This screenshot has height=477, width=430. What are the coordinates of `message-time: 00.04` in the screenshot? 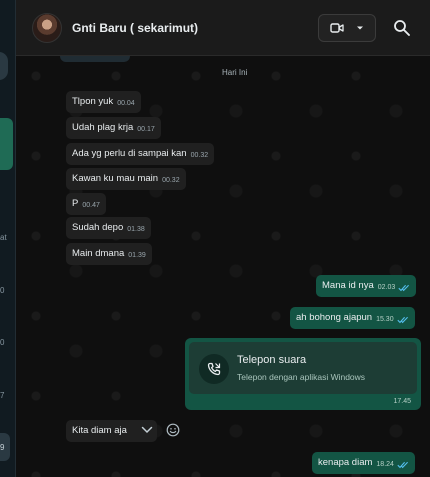 It's located at (126, 103).